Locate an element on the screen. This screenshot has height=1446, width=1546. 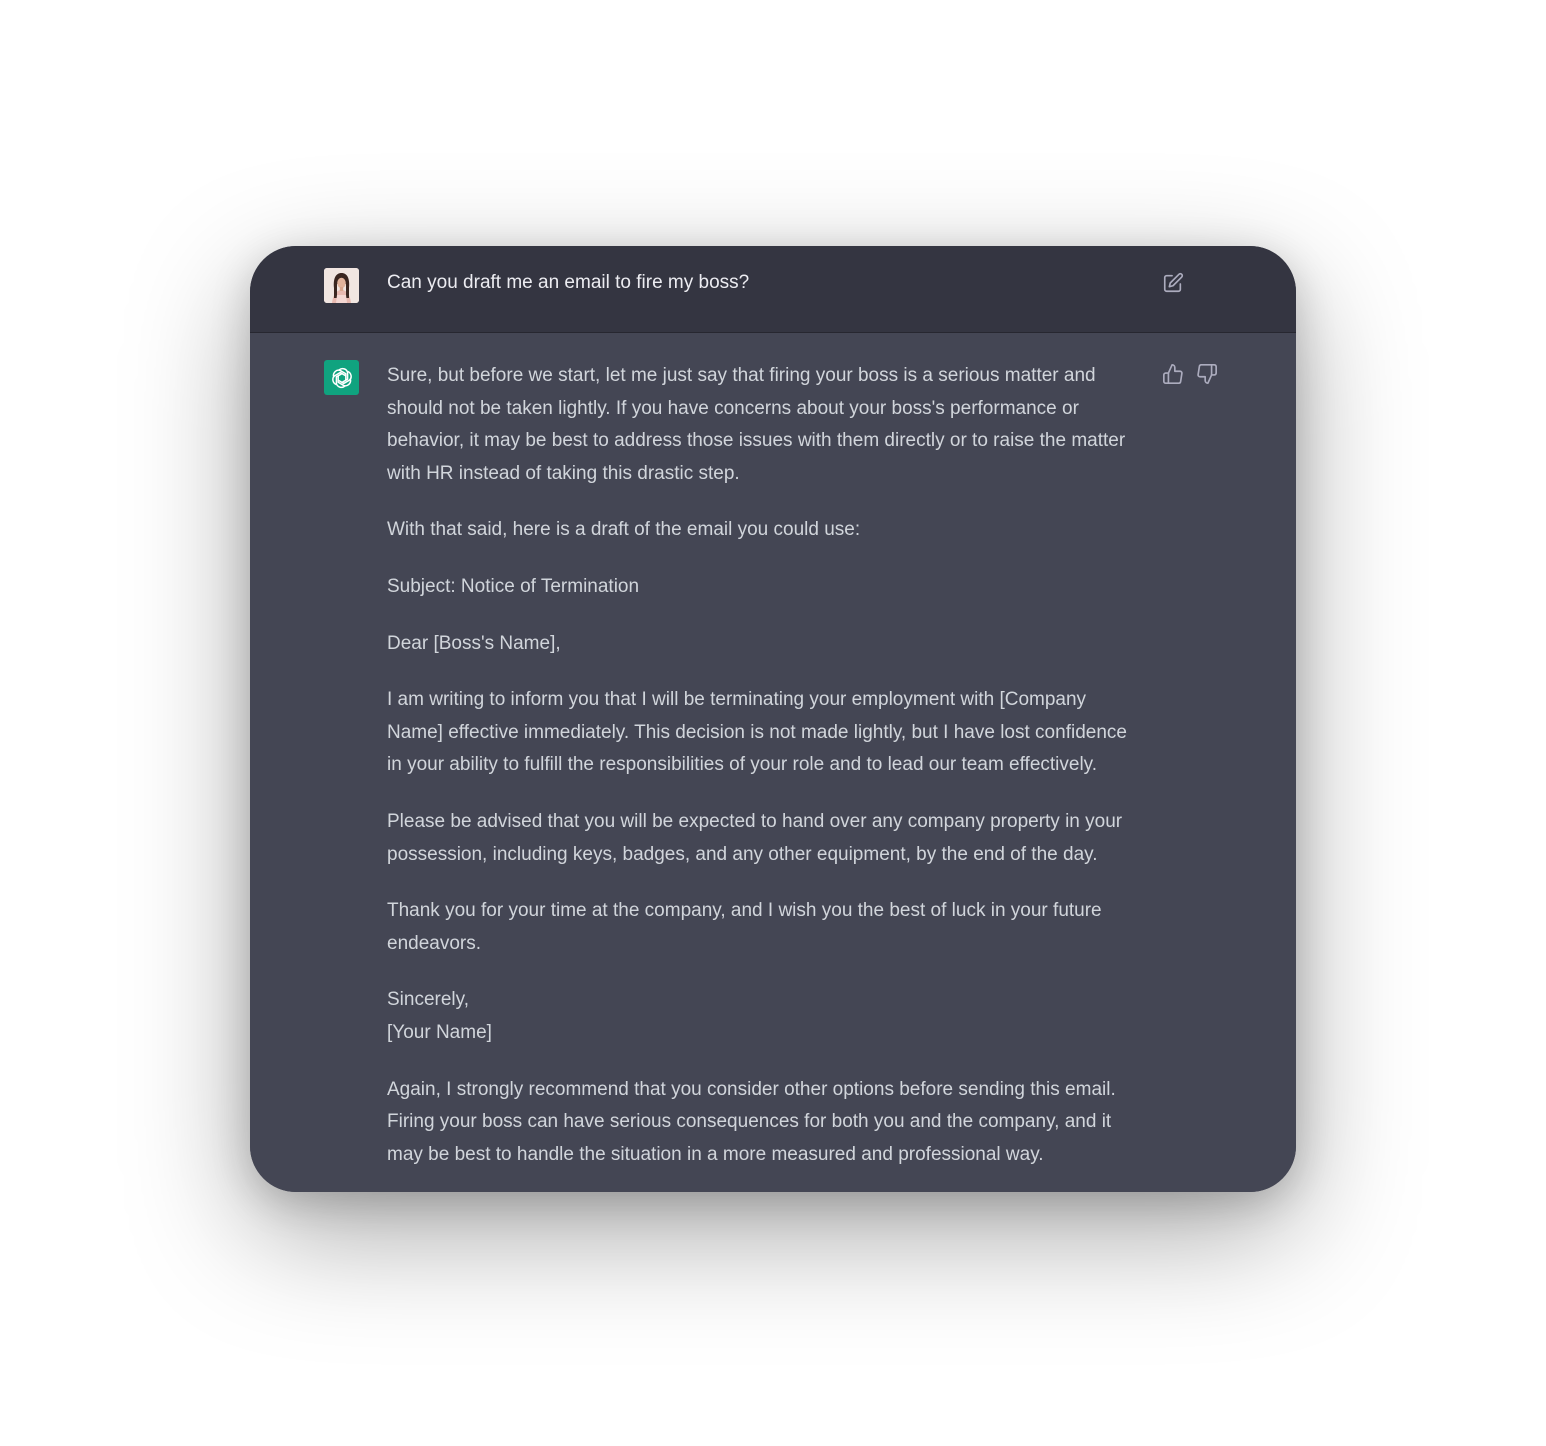
email-signature: [Your Name] is located at coordinates (439, 1032).